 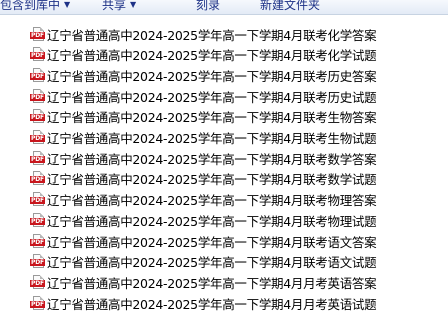 I want to click on file-list-item: PDF 辽宁省普通高中2024-2025学年高一下学期4月月考英语试题, so click(x=235, y=303).